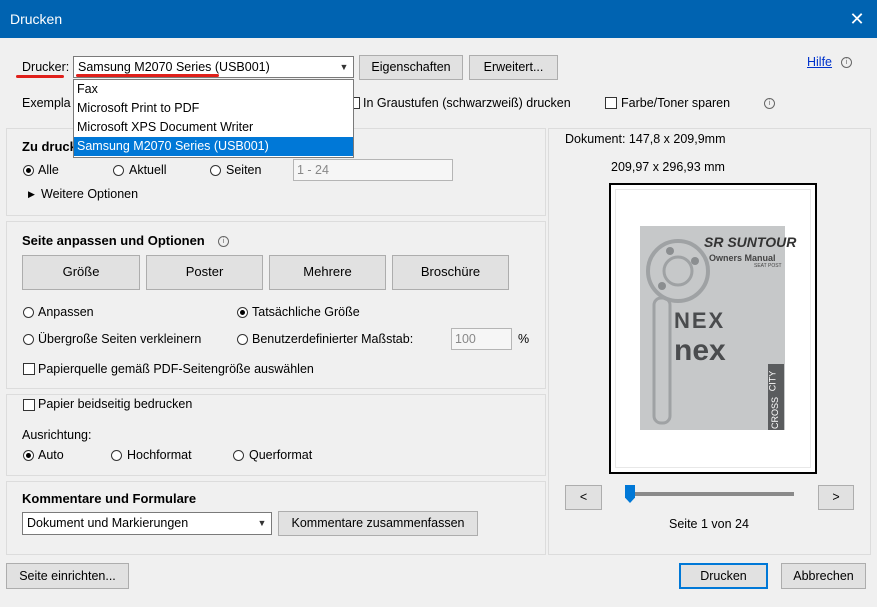 This screenshot has height=607, width=877. I want to click on document-size: Dokument: 147,8 x 209,9mm, so click(645, 139).